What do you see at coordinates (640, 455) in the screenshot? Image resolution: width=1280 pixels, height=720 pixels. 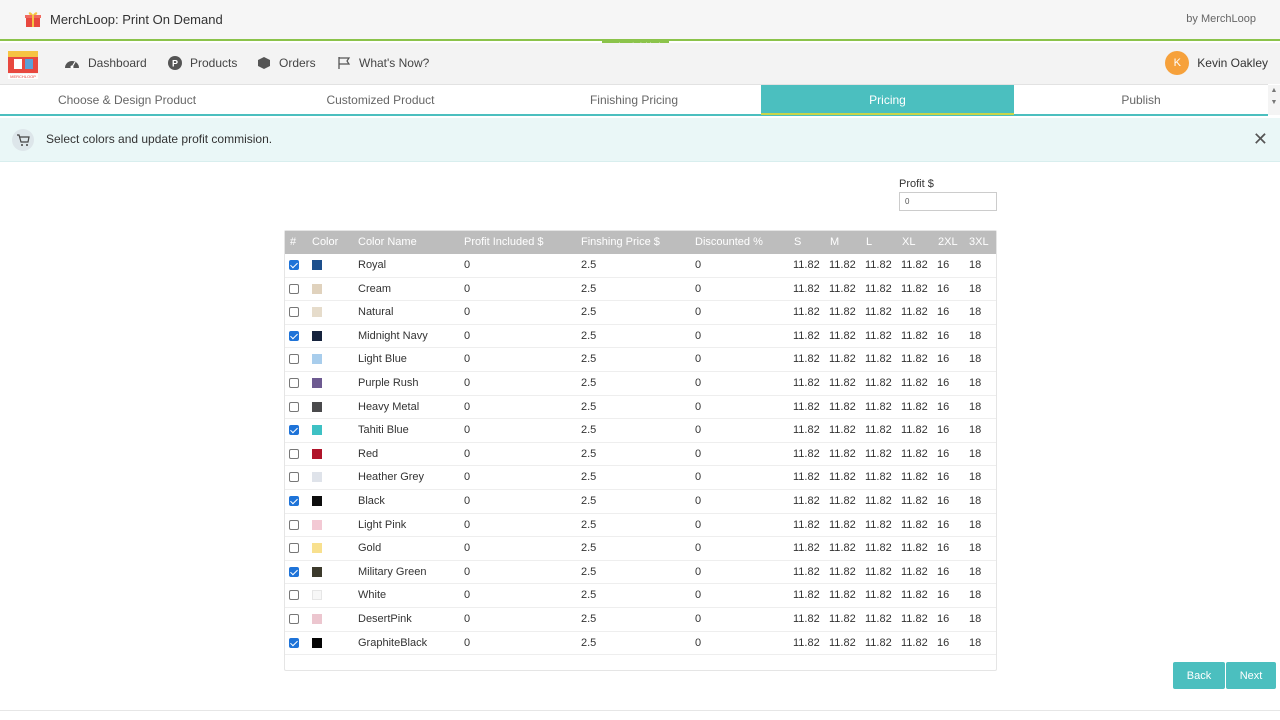 I see `table-row: Red02.5011.8211.8211.8211.821618` at bounding box center [640, 455].